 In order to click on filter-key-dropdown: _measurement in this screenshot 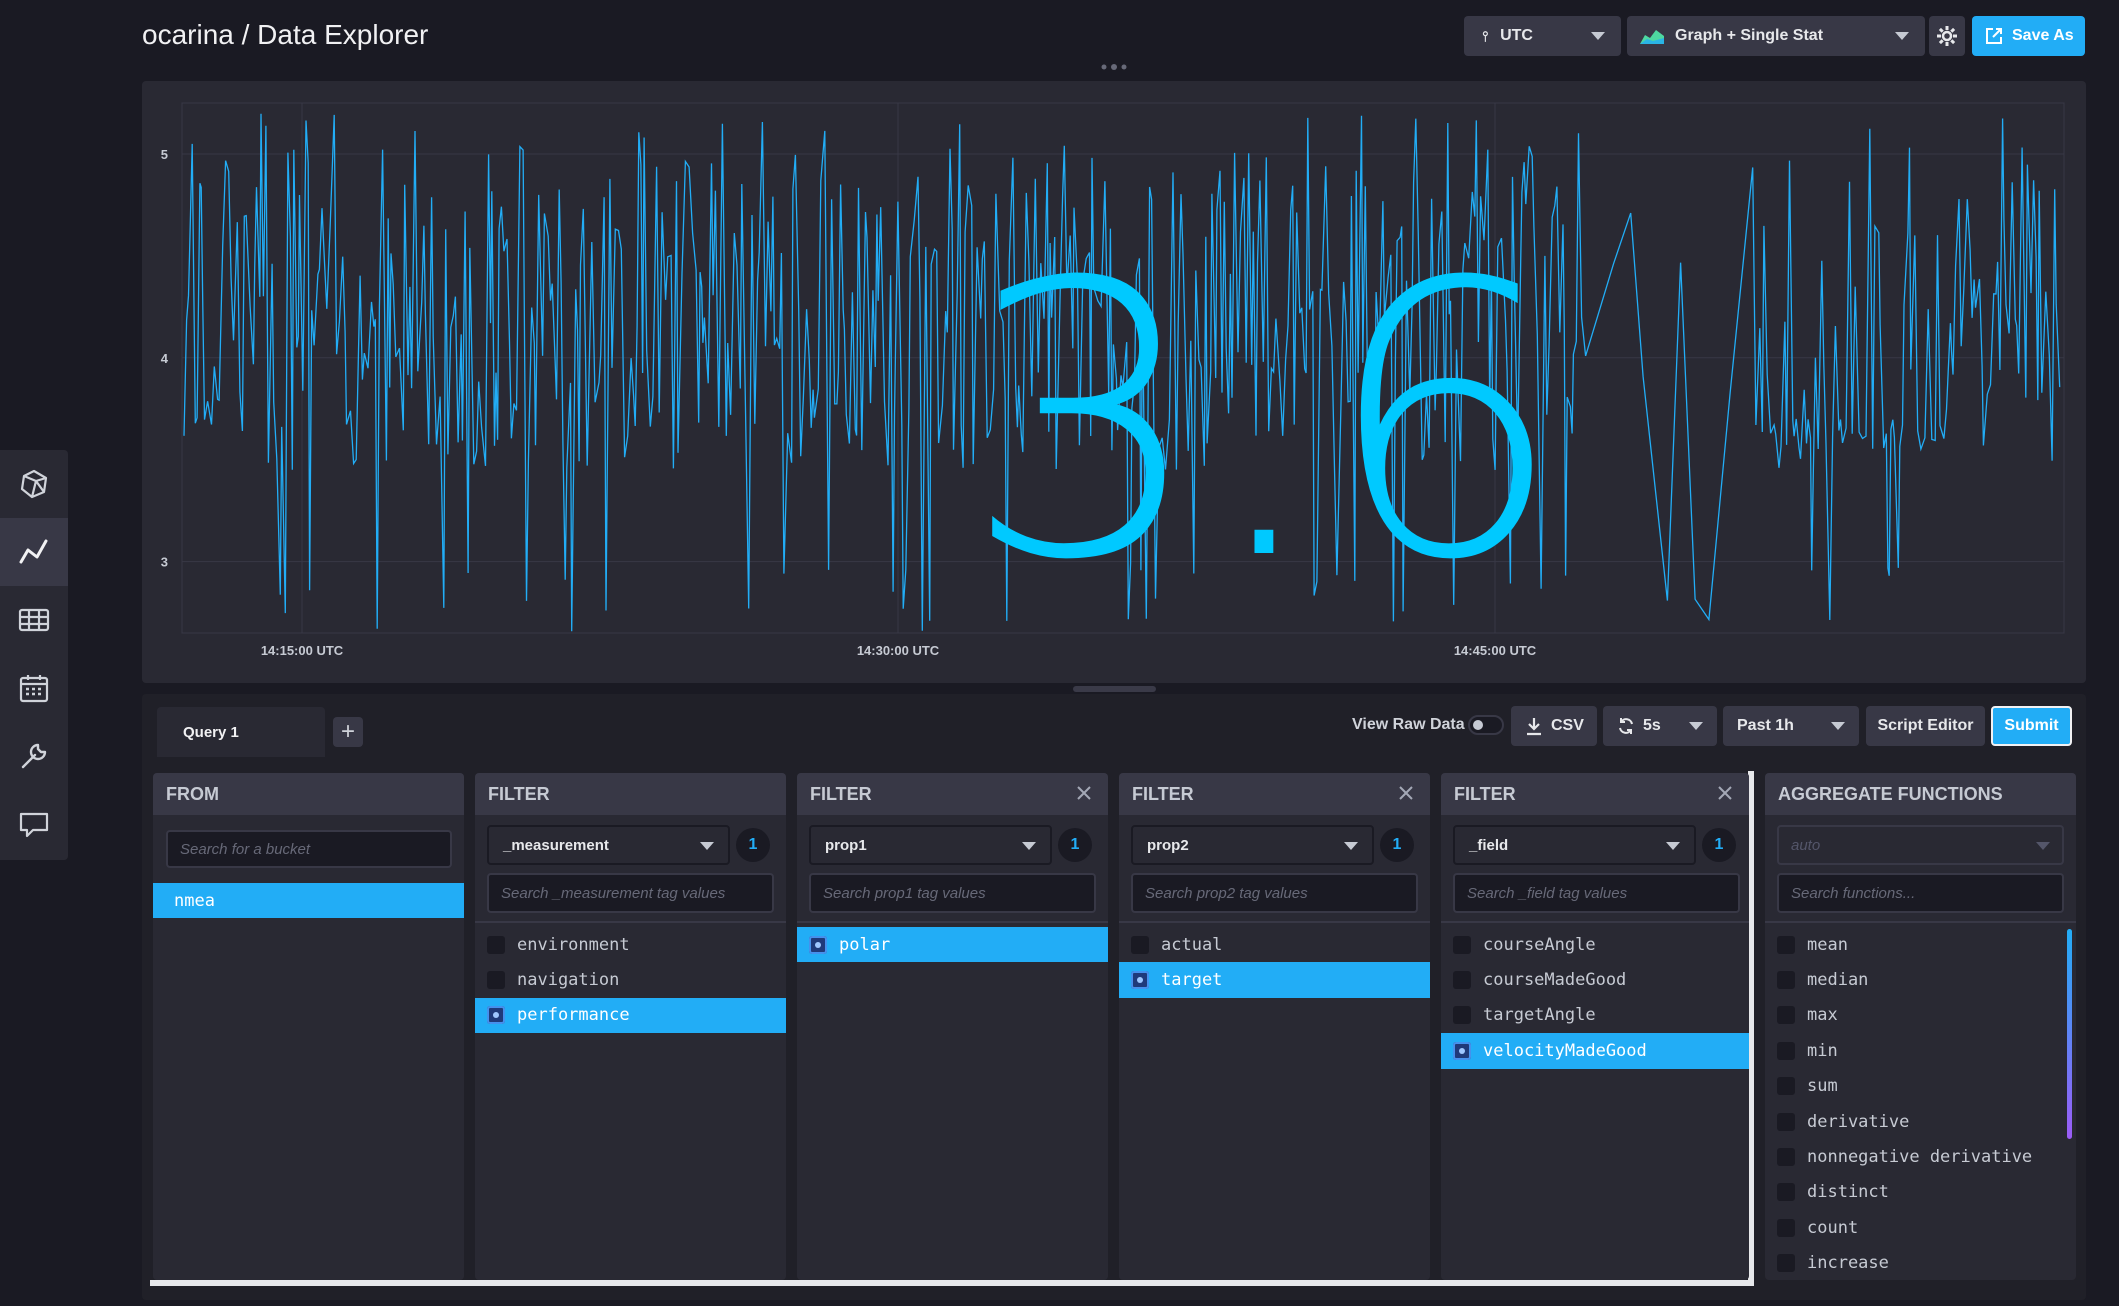, I will do `click(608, 845)`.